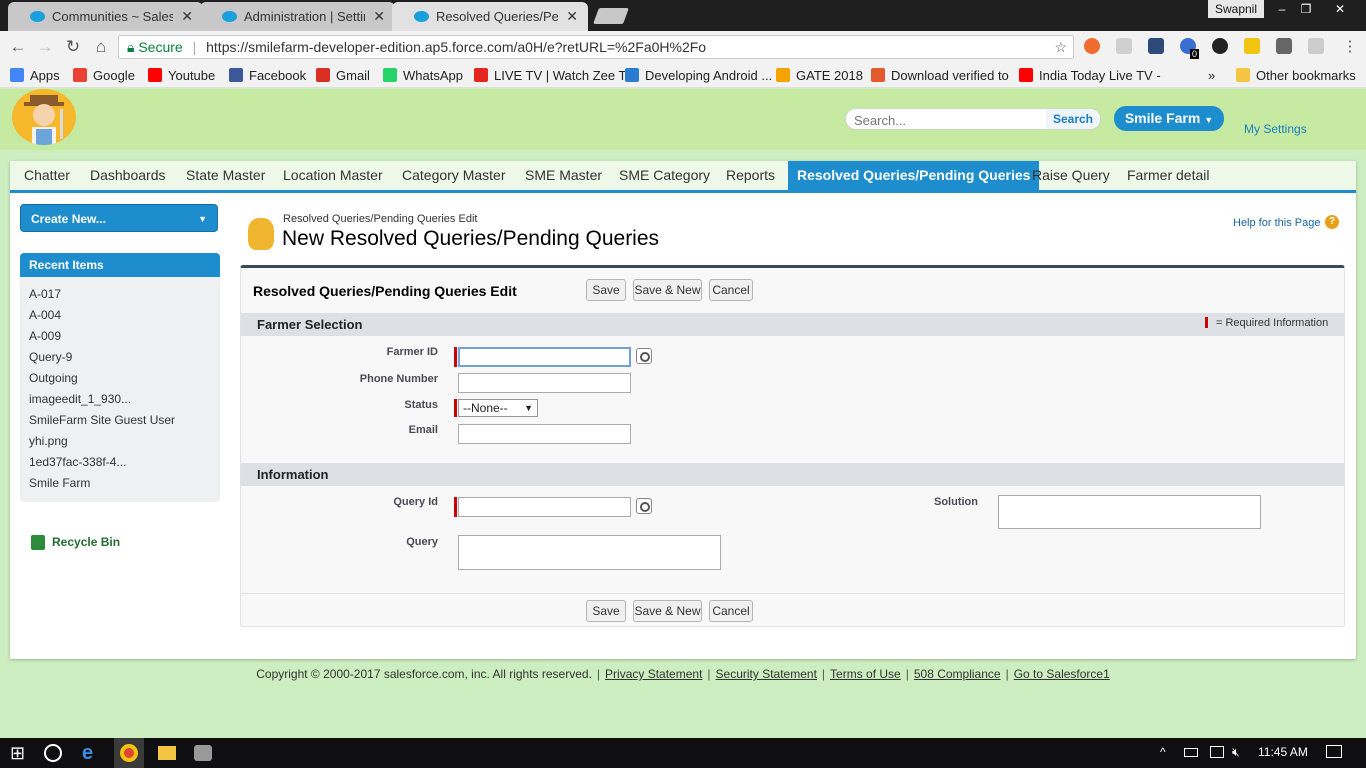  Describe the element at coordinates (45, 315) in the screenshot. I see `recent-item: A-004` at that location.